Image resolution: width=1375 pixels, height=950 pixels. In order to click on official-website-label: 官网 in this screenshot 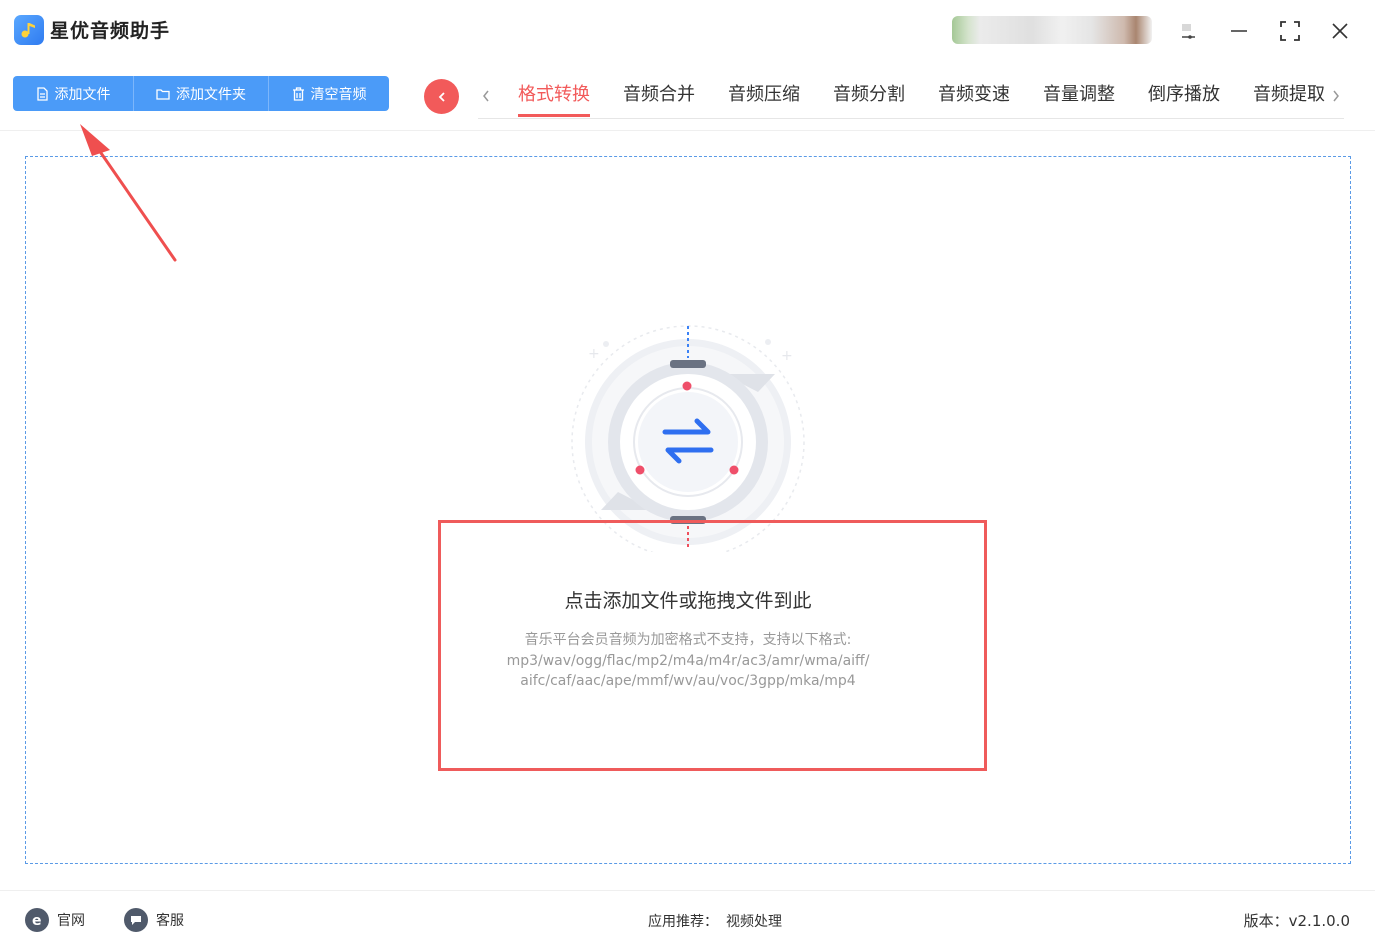, I will do `click(71, 921)`.